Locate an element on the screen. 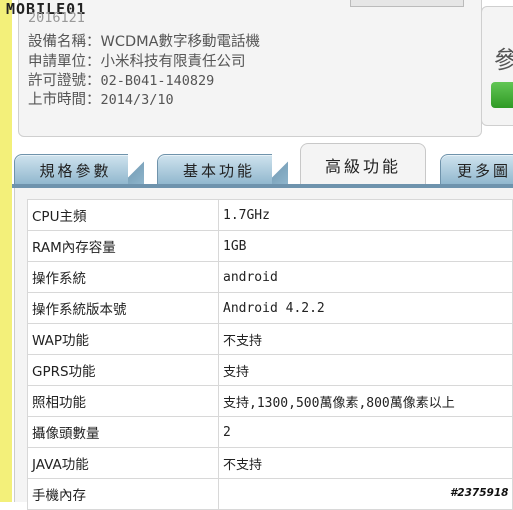 This screenshot has width=513, height=510. table-row: 照相功能 支持,1300,500萬像素,800萬像素以上 is located at coordinates (270, 401).